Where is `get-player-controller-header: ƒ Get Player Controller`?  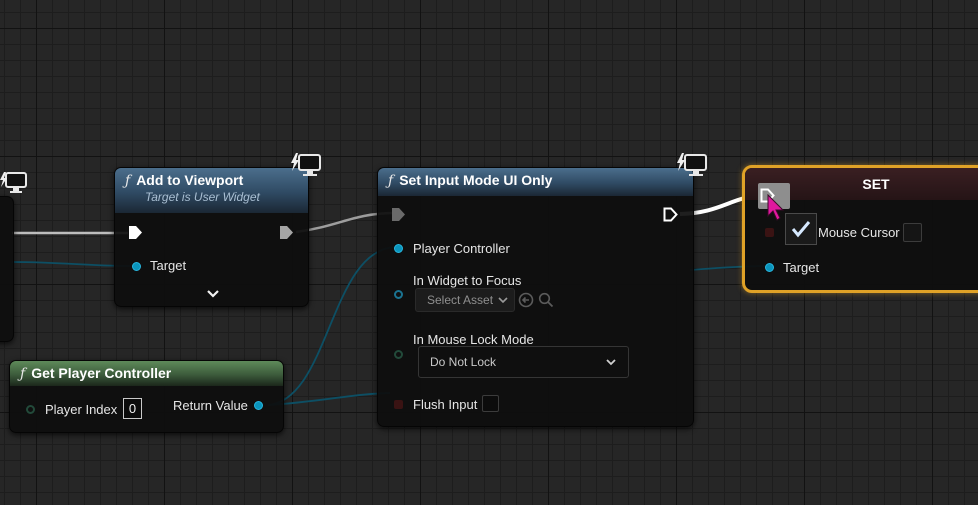
get-player-controller-header: ƒ Get Player Controller is located at coordinates (146, 373).